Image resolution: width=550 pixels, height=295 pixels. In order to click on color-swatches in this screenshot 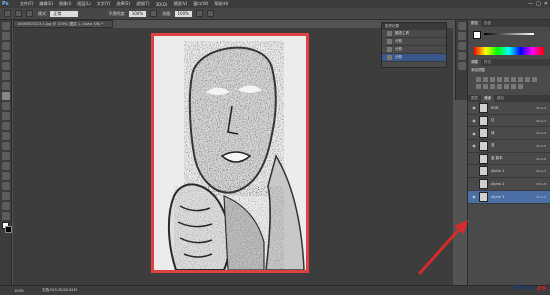, I will do `click(7, 229)`.